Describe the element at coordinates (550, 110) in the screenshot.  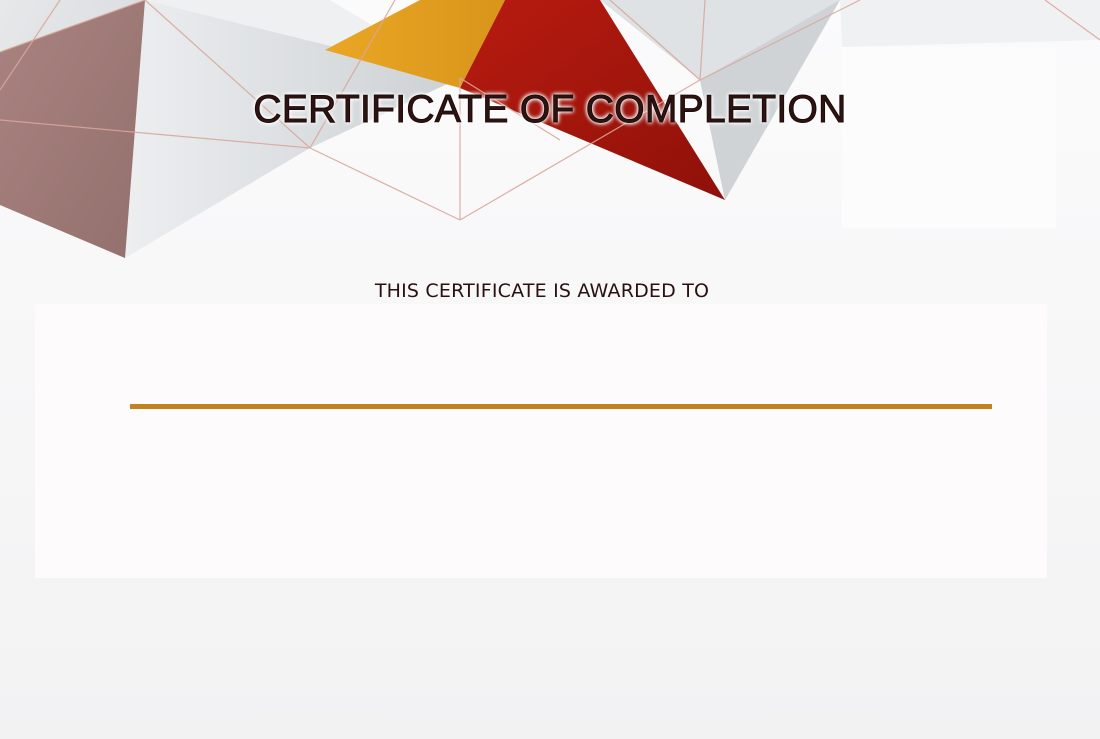
I see `certificate-title: CERTIFICATE OF COMPLETION` at that location.